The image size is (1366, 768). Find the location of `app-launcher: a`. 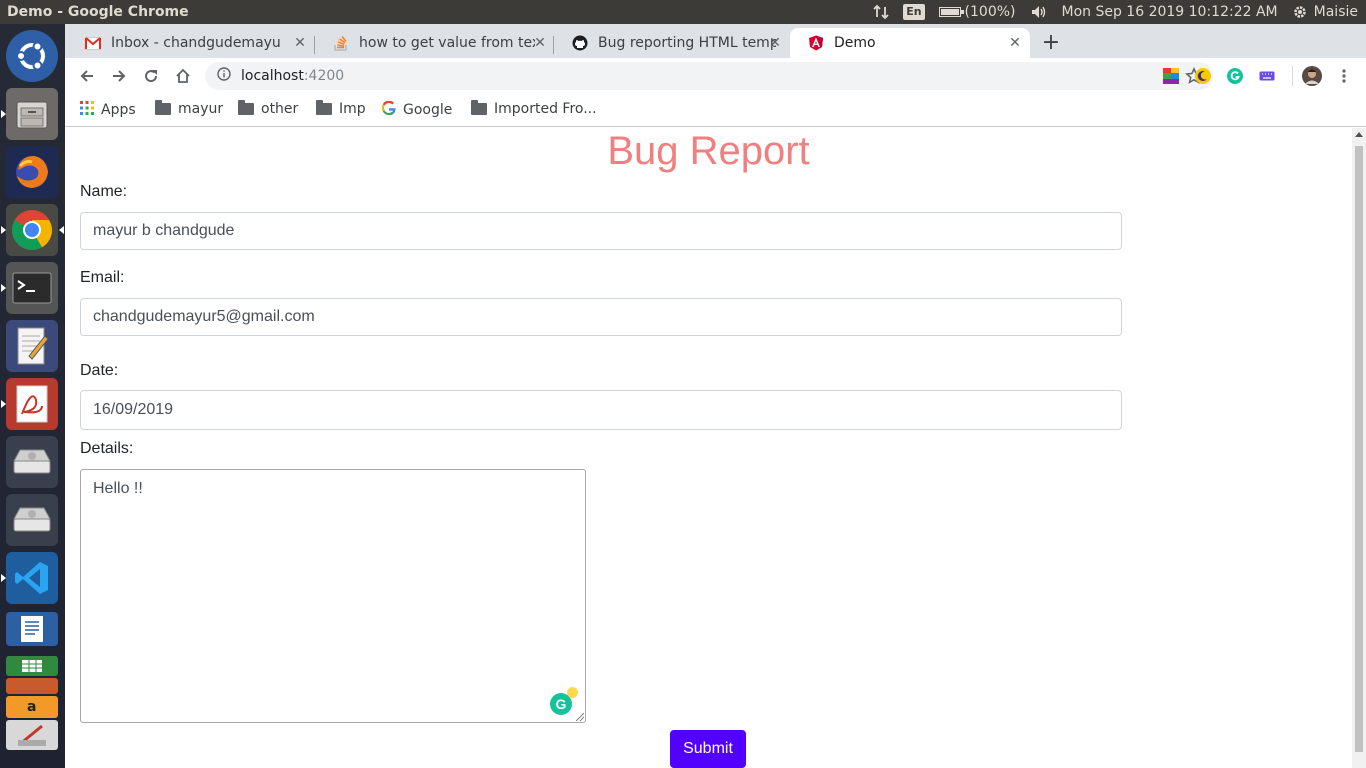

app-launcher: a is located at coordinates (32, 396).